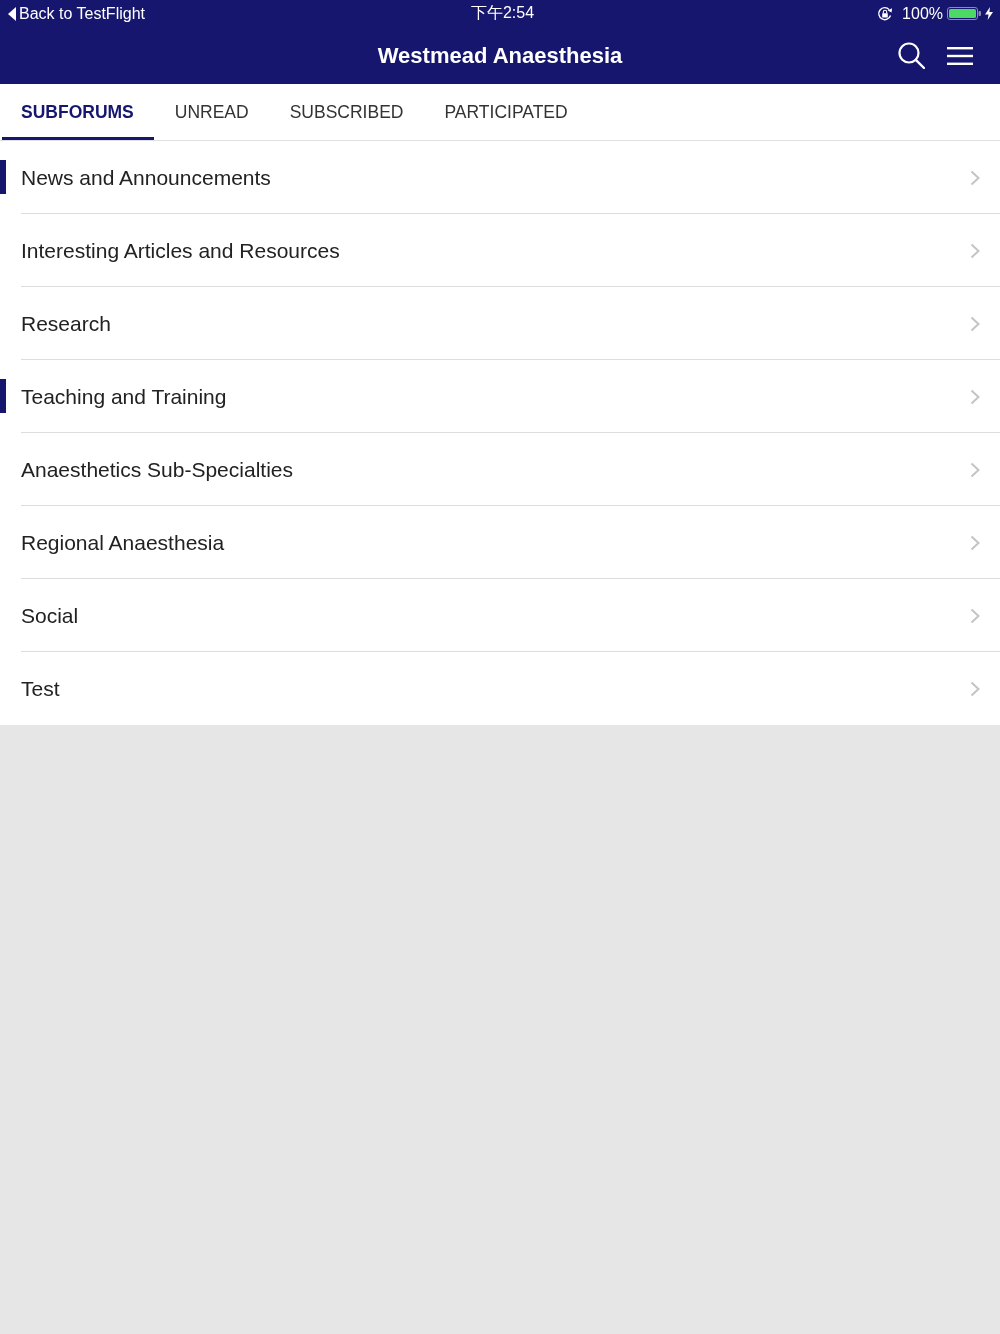  Describe the element at coordinates (500, 469) in the screenshot. I see `subforum-row: Anaesthetics Sub-Specialties` at that location.